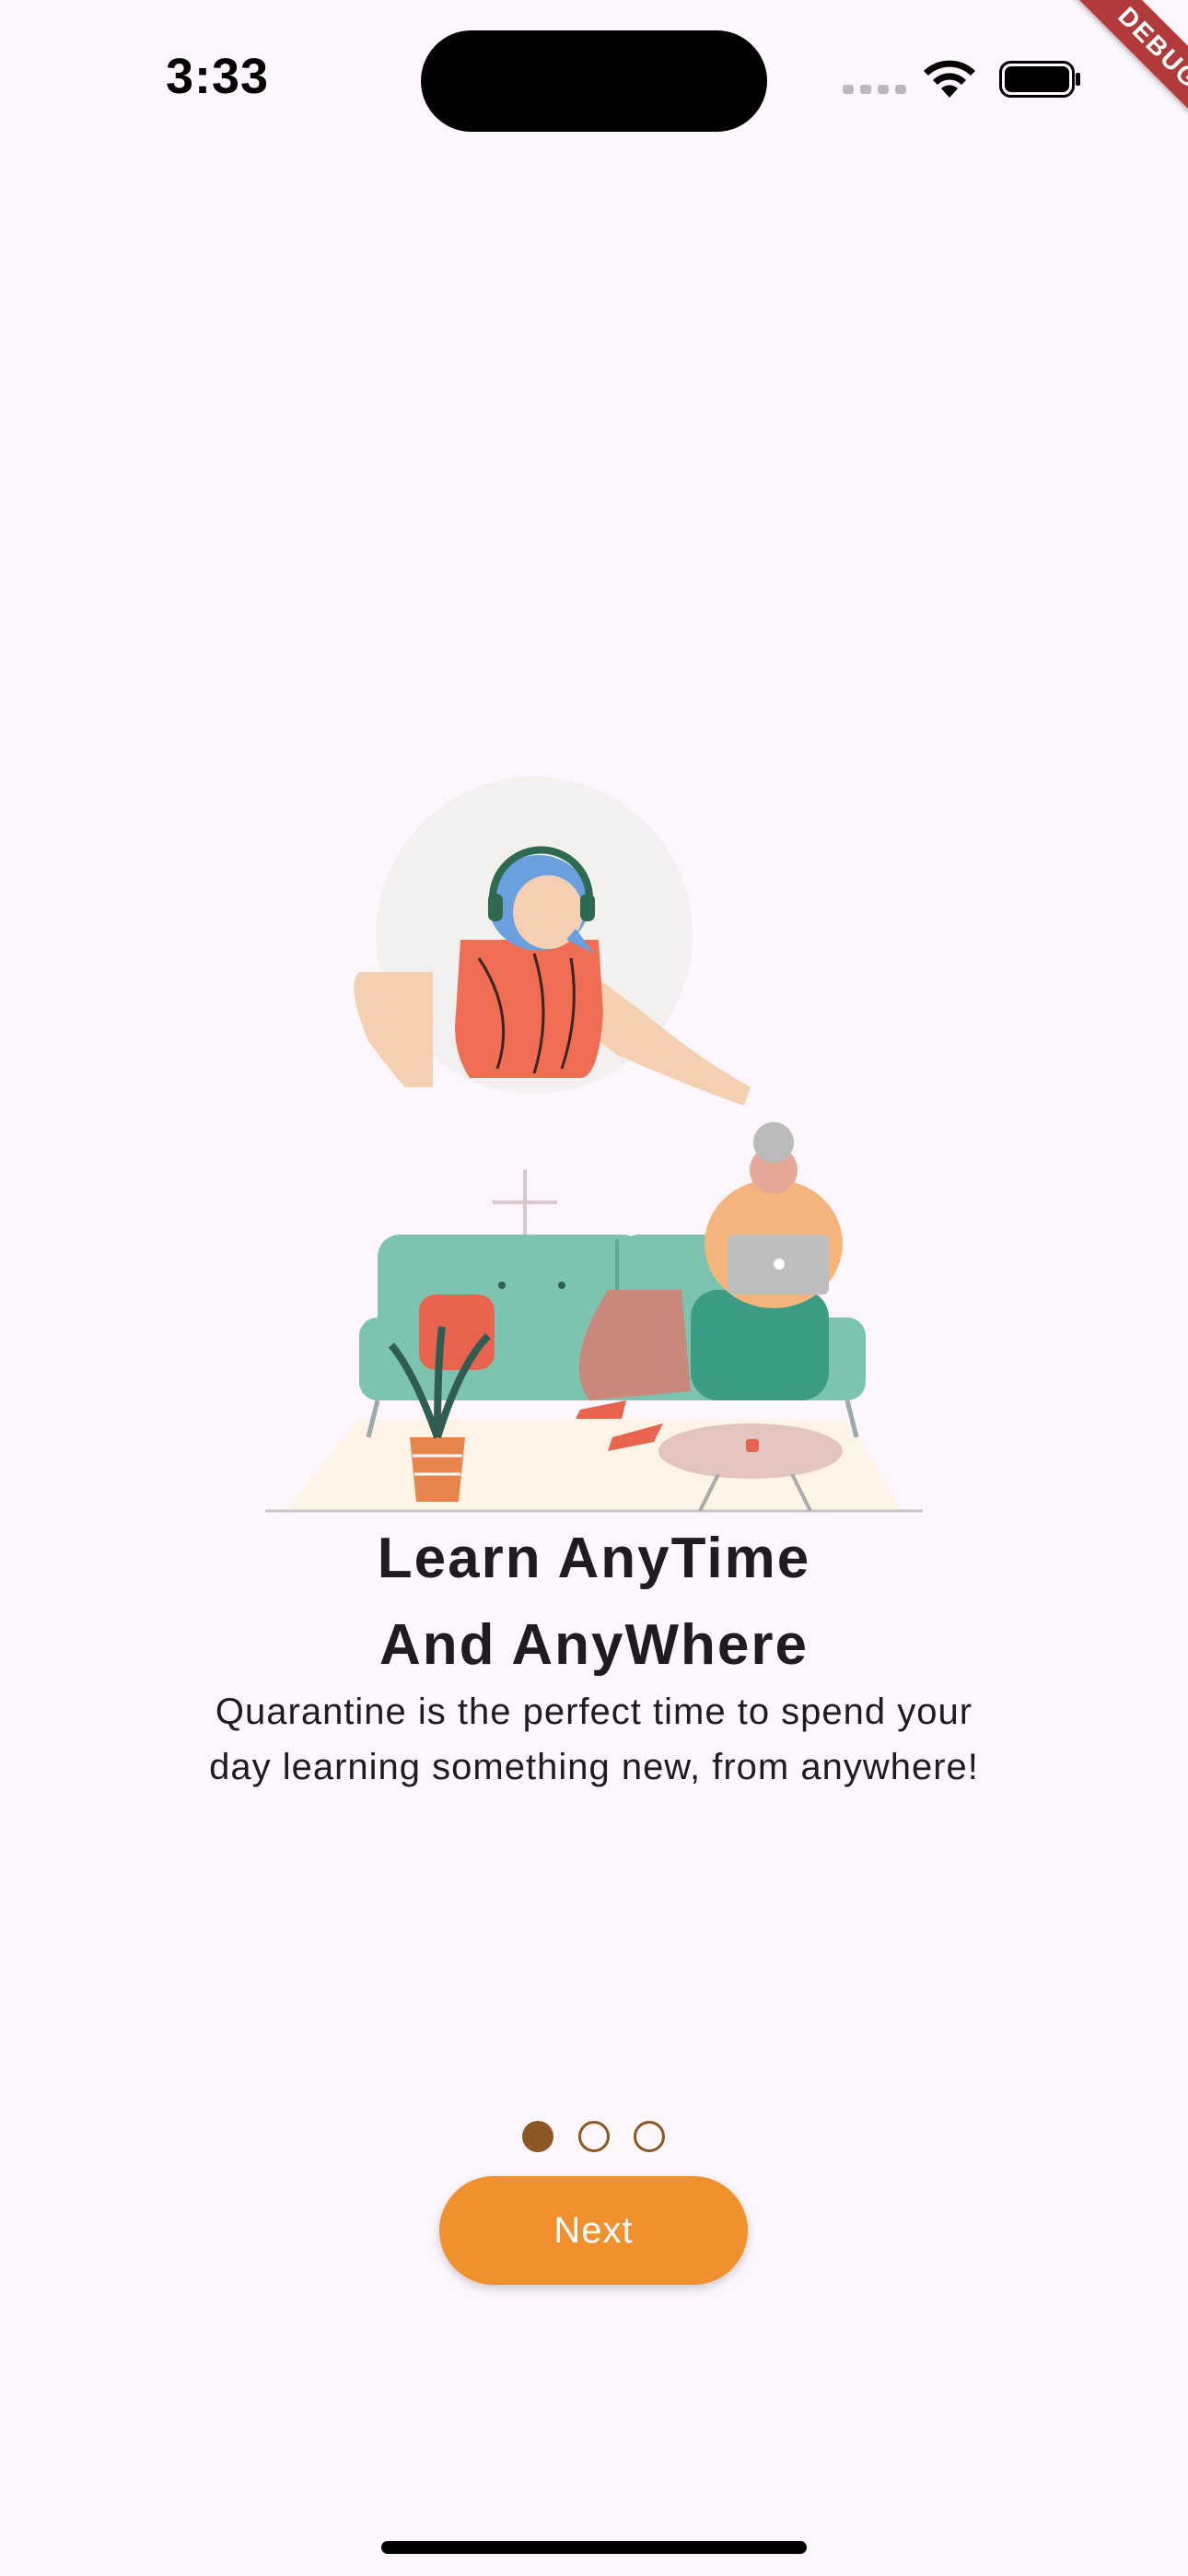 Image resolution: width=1188 pixels, height=2576 pixels. What do you see at coordinates (594, 81) in the screenshot?
I see `dynamic-island` at bounding box center [594, 81].